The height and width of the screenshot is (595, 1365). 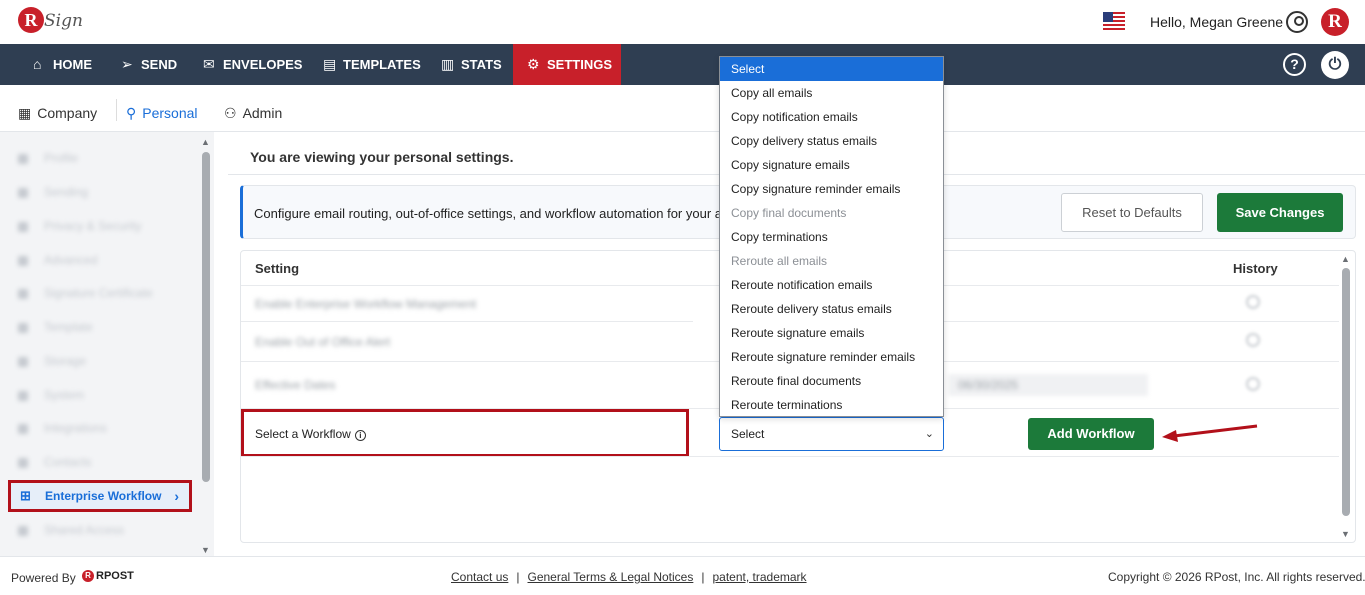 What do you see at coordinates (1297, 22) in the screenshot?
I see `user-profile-icon` at bounding box center [1297, 22].